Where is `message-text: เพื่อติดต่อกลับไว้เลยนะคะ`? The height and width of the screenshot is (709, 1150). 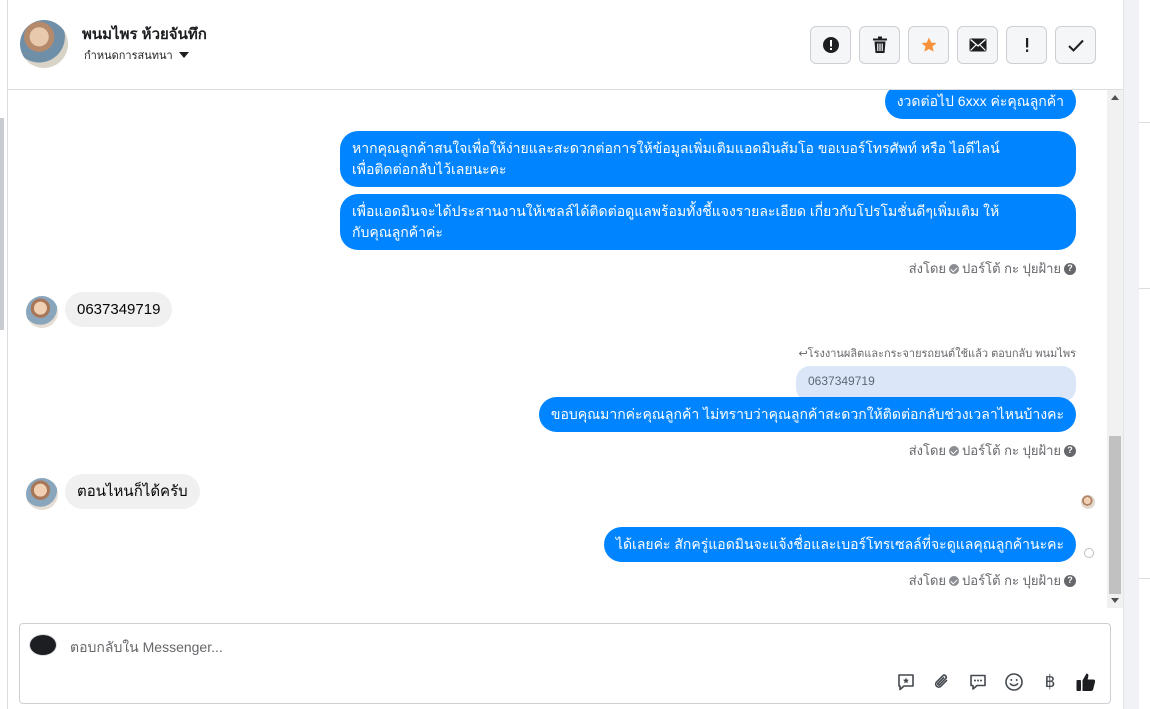 message-text: เพื่อติดต่อกลับไว้เลยนะคะ is located at coordinates (429, 169).